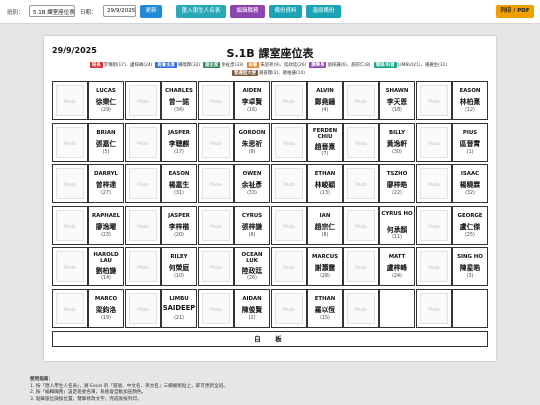 The image size is (540, 405). What do you see at coordinates (325, 100) in the screenshot?
I see `seat-card: ALVIN 鄭堯鐘 (4)` at bounding box center [325, 100].